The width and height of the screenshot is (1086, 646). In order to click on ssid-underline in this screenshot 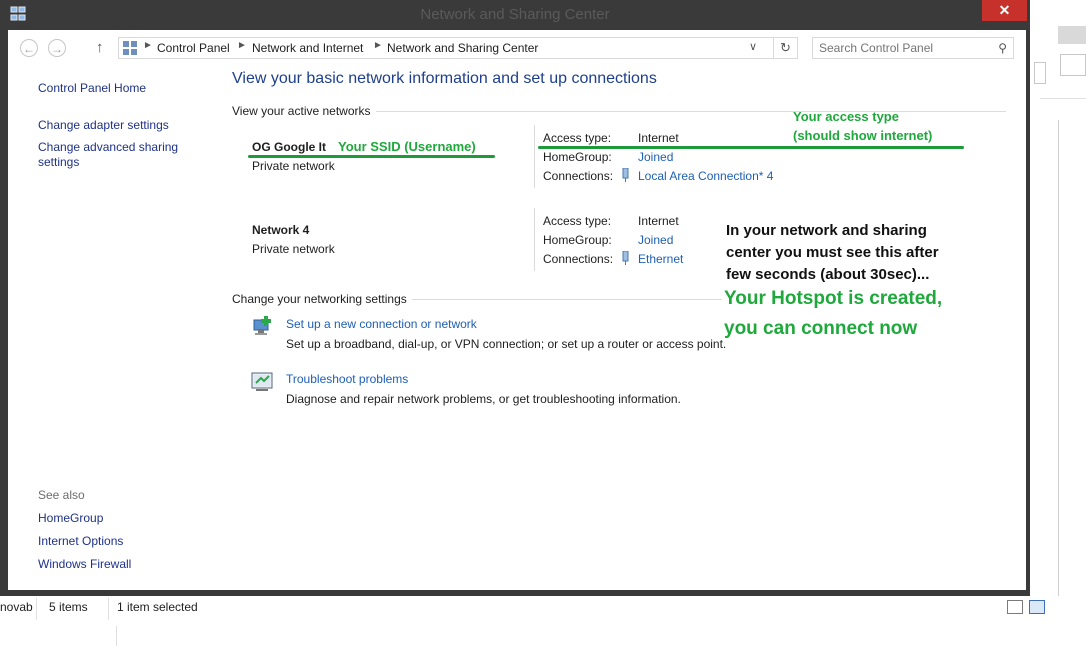, I will do `click(371, 156)`.